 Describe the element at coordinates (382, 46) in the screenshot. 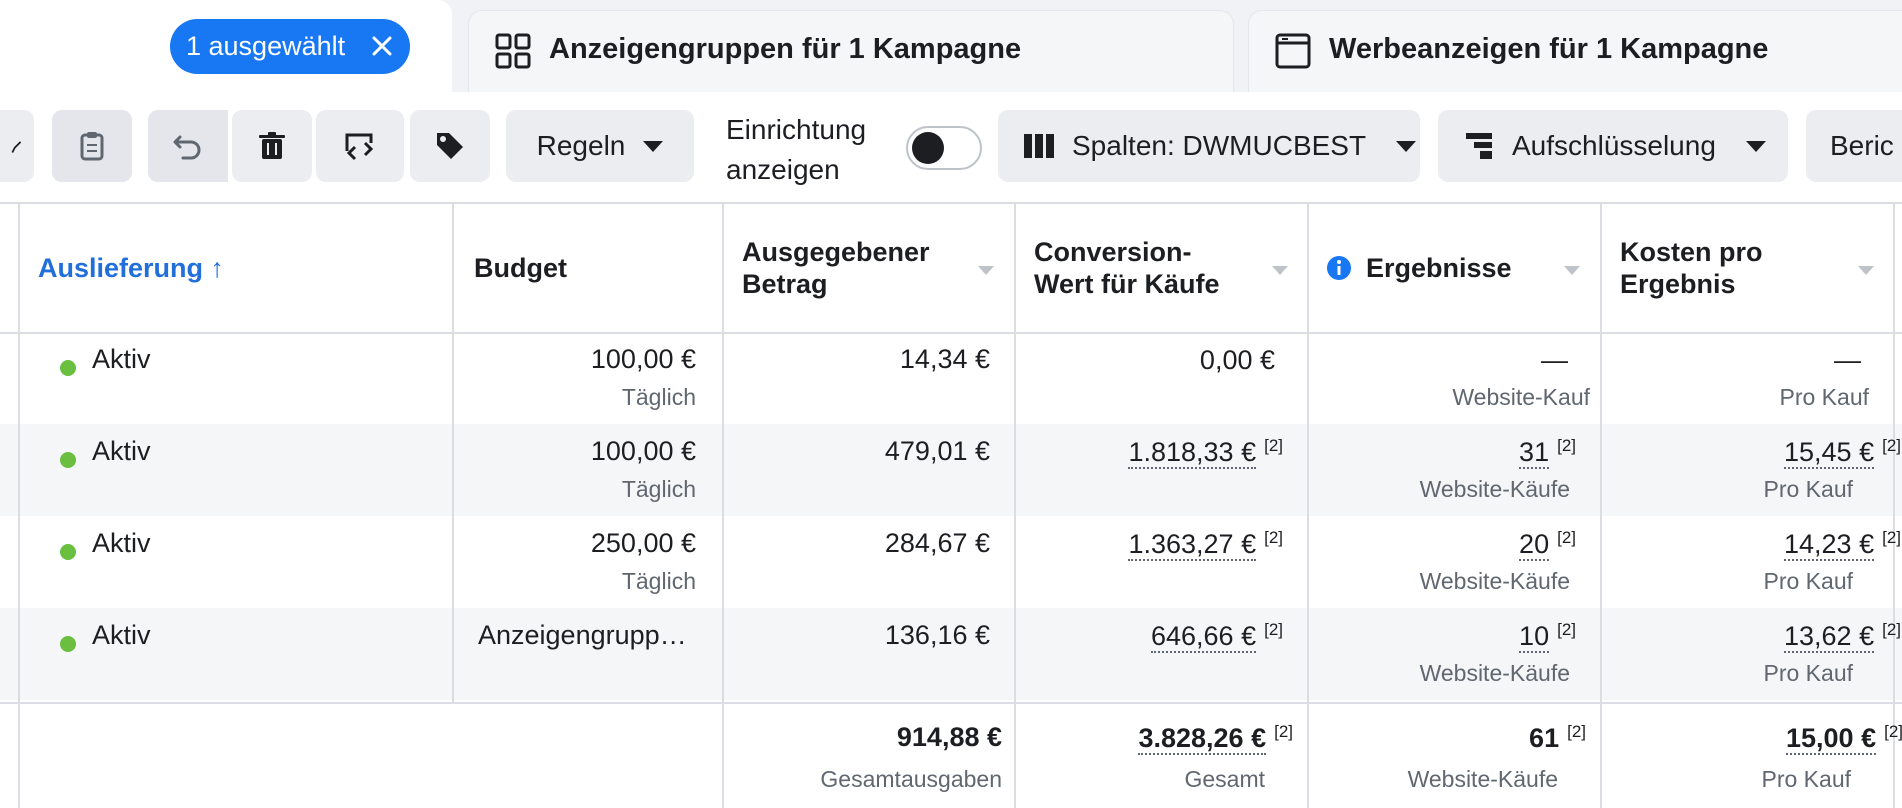

I see `close-icon` at that location.